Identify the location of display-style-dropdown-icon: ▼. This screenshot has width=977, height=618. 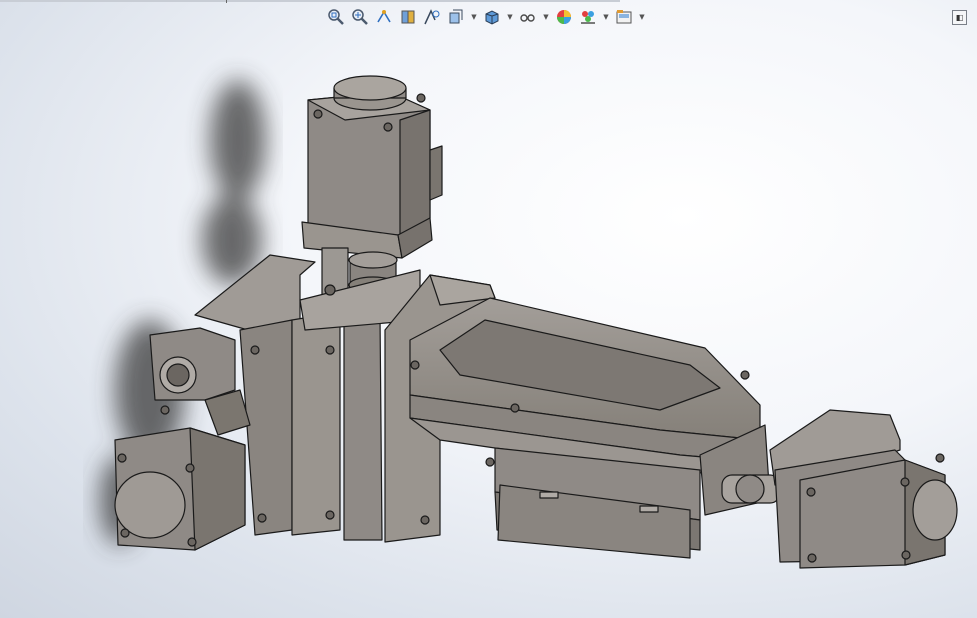
(510, 17).